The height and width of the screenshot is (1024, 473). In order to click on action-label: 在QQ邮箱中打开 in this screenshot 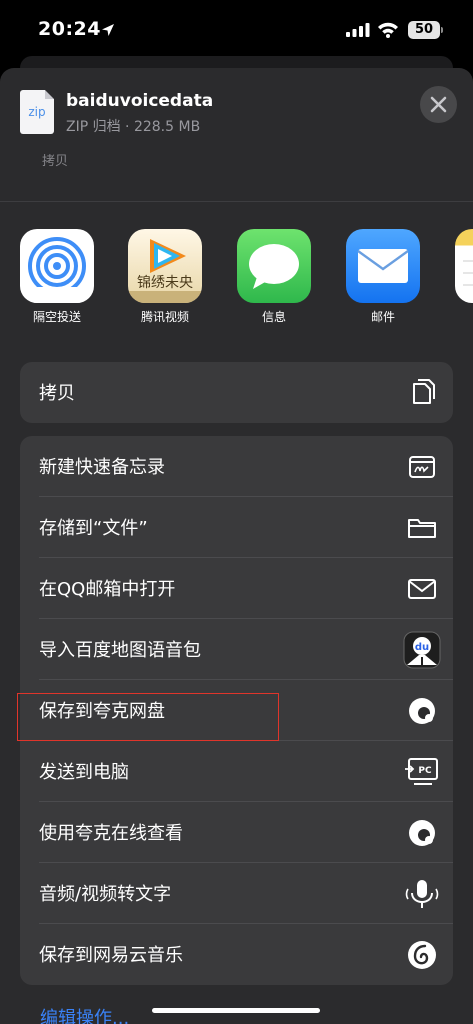, I will do `click(107, 589)`.